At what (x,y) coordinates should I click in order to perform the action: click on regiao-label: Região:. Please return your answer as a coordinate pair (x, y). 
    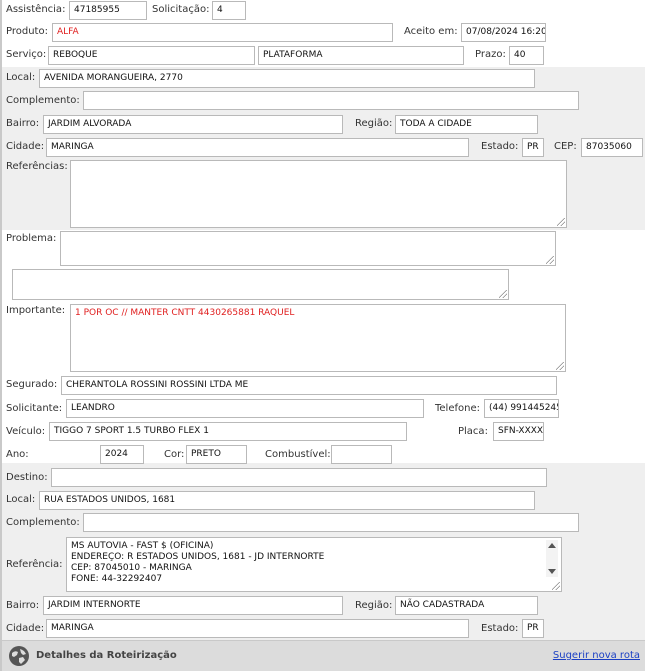
    Looking at the image, I should click on (374, 123).